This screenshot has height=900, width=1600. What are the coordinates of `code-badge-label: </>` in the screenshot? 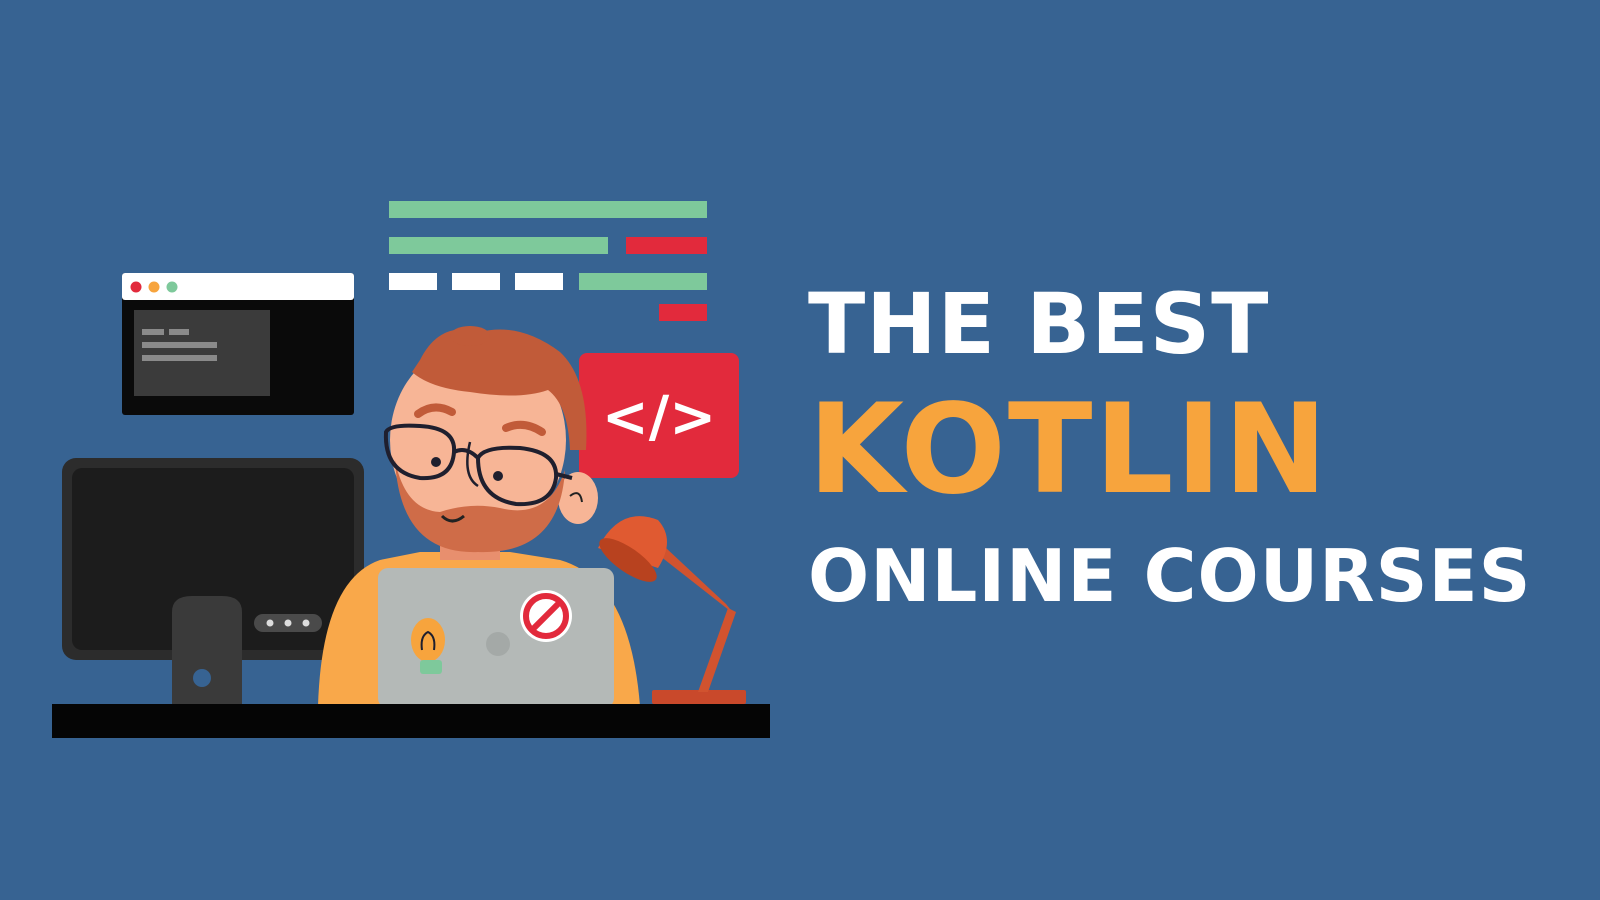 It's located at (659, 417).